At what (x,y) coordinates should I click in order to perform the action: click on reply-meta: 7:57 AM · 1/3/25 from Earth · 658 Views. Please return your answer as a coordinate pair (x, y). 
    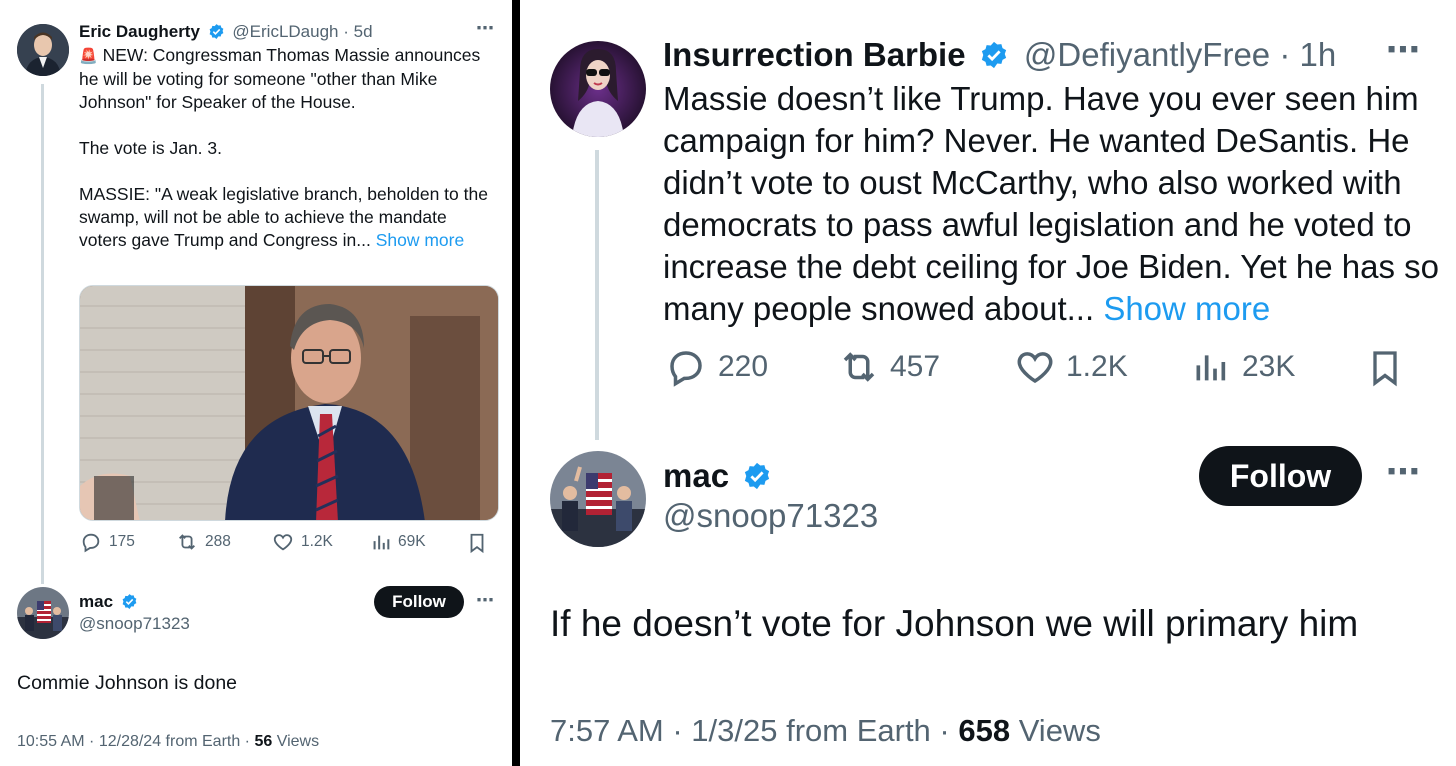
    Looking at the image, I should click on (825, 731).